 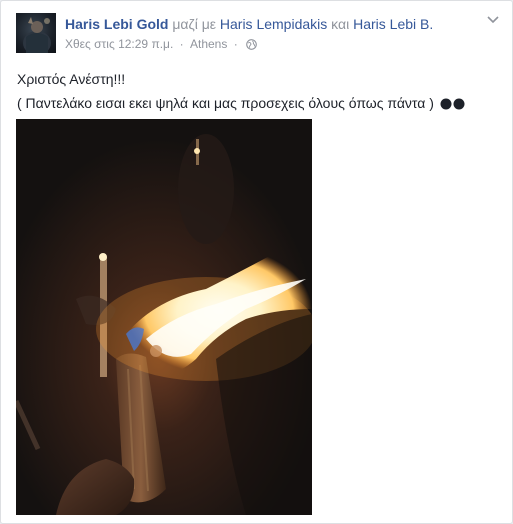 I want to click on tagged-user-1-link: Haris Lempidakis, so click(x=273, y=24).